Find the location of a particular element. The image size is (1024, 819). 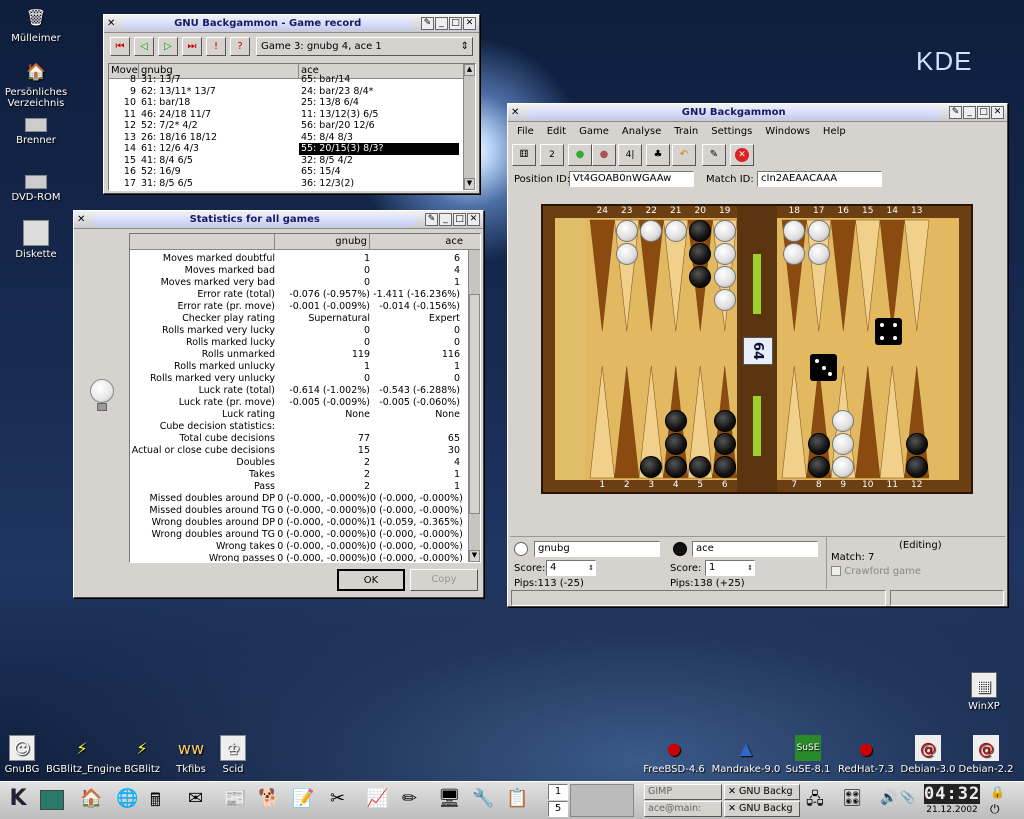

stats-row: Rolls unmarked 119 116 is located at coordinates (305, 355).